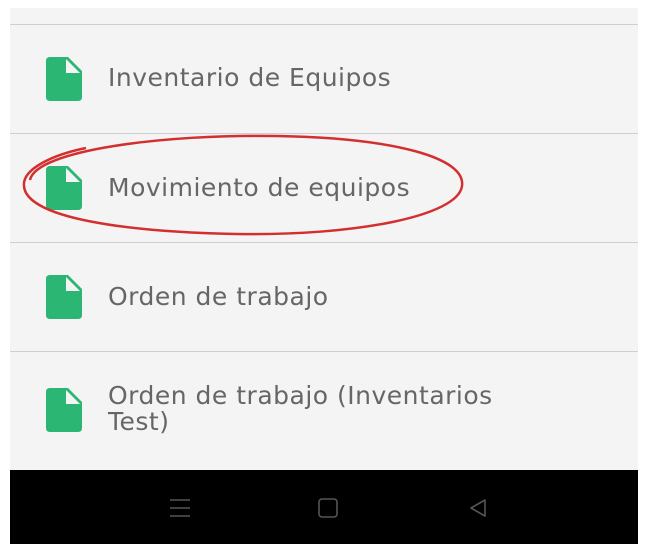 This screenshot has height=556, width=647. I want to click on menu-item-label: Inventario de Equipos, so click(250, 77).